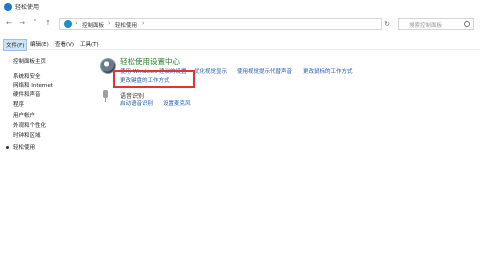 The image size is (480, 265). What do you see at coordinates (27, 135) in the screenshot?
I see `sidebar-item-clock-region: 时钟和区域` at bounding box center [27, 135].